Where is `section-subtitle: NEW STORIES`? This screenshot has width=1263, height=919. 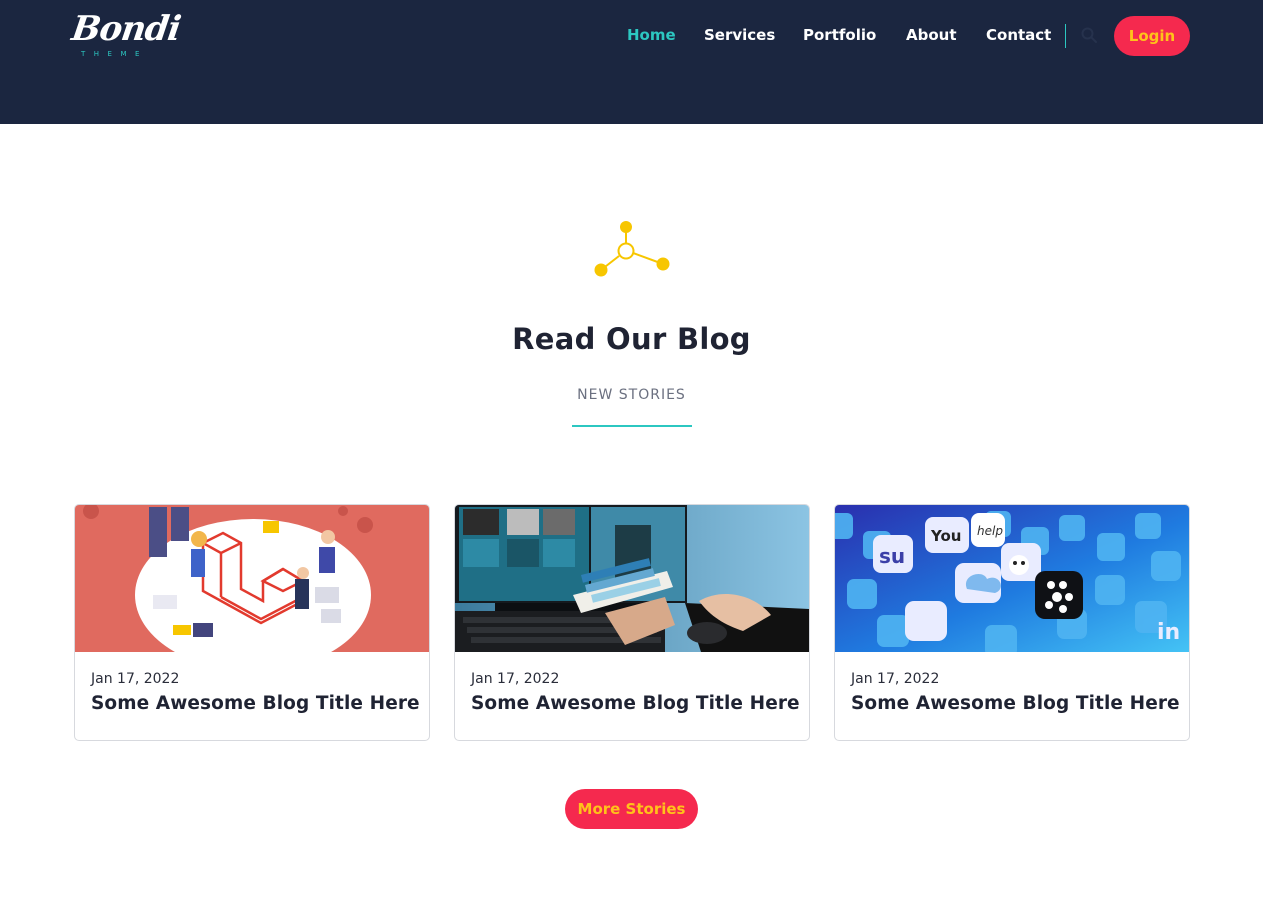 section-subtitle: NEW STORIES is located at coordinates (631, 395).